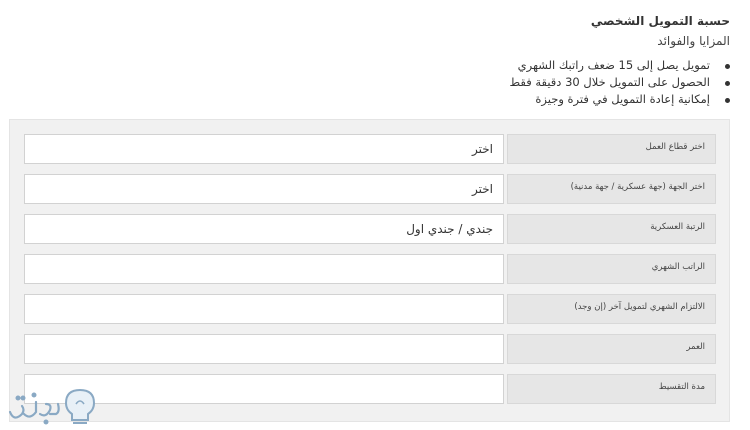  Describe the element at coordinates (611, 149) in the screenshot. I see `sector-label: اختر قطاع العمل` at that location.